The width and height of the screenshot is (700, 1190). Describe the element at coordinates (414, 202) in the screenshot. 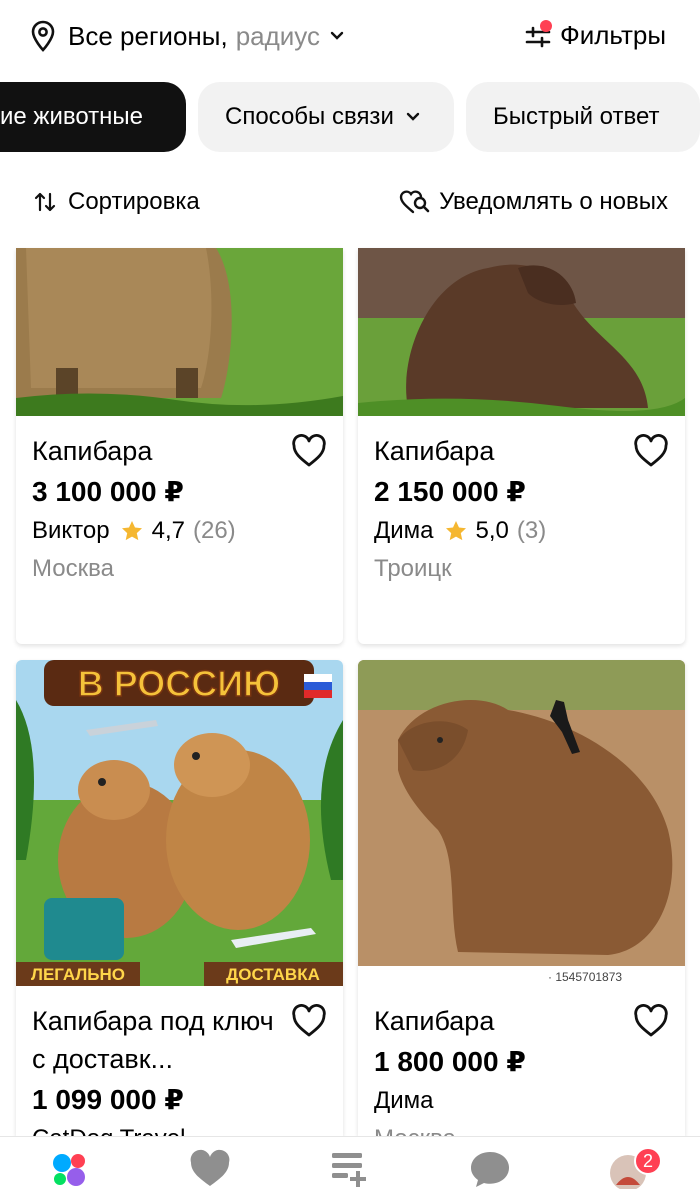

I see `heart-search-icon` at that location.